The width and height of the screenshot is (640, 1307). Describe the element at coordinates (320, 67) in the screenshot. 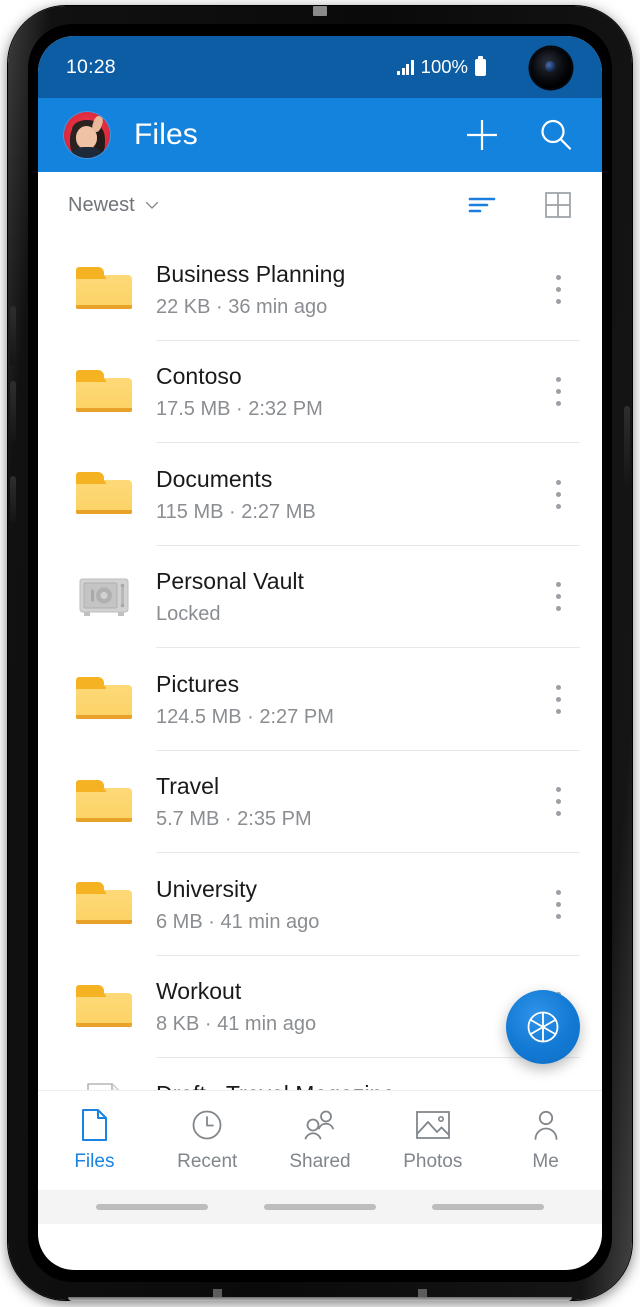

I see `status-bar: 10:28 100%` at that location.